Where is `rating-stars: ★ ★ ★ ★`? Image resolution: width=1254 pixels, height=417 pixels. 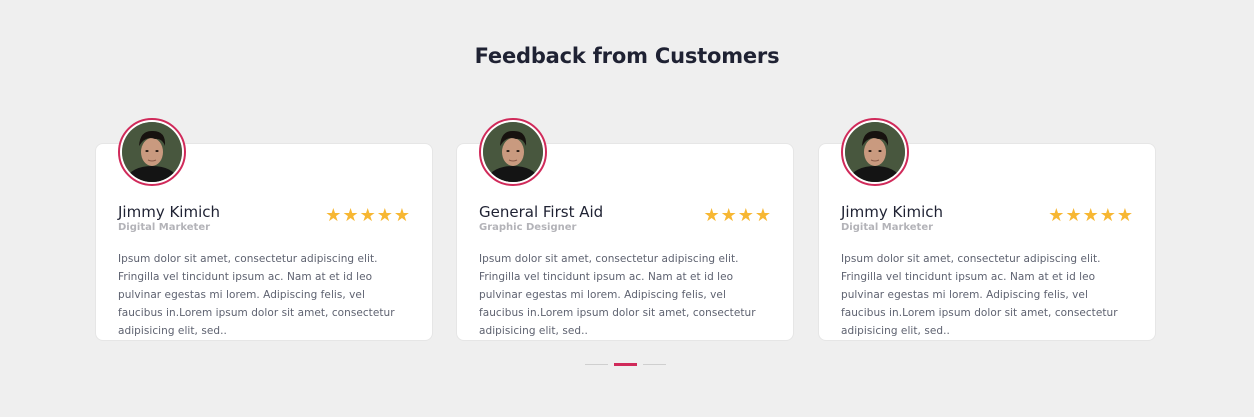 rating-stars: ★ ★ ★ ★ is located at coordinates (737, 216).